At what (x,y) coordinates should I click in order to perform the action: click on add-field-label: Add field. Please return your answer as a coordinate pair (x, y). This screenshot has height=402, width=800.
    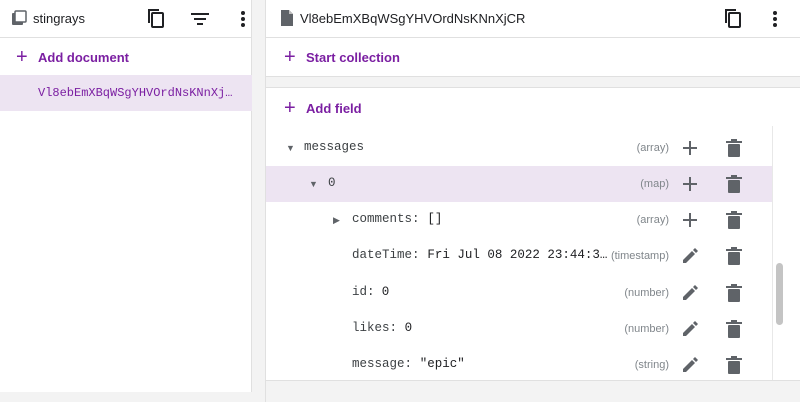
    Looking at the image, I should click on (334, 108).